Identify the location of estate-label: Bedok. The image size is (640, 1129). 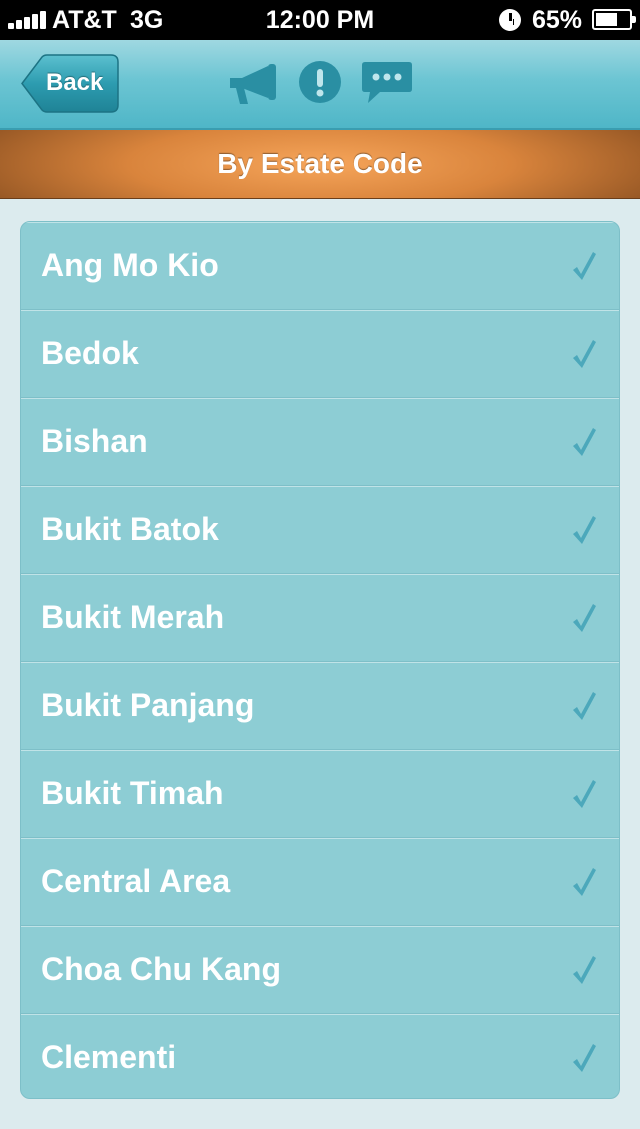
(90, 353).